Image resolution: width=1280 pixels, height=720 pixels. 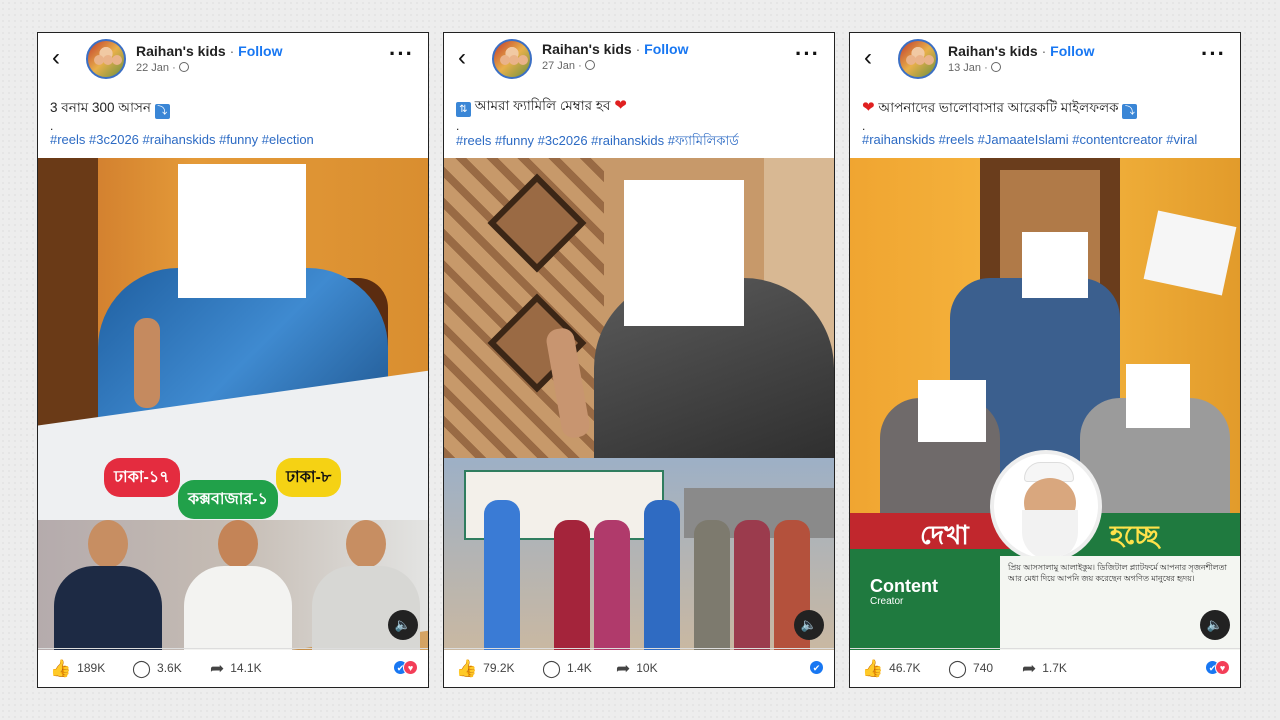 I want to click on share-stat: ➦ 10K, so click(x=637, y=669).